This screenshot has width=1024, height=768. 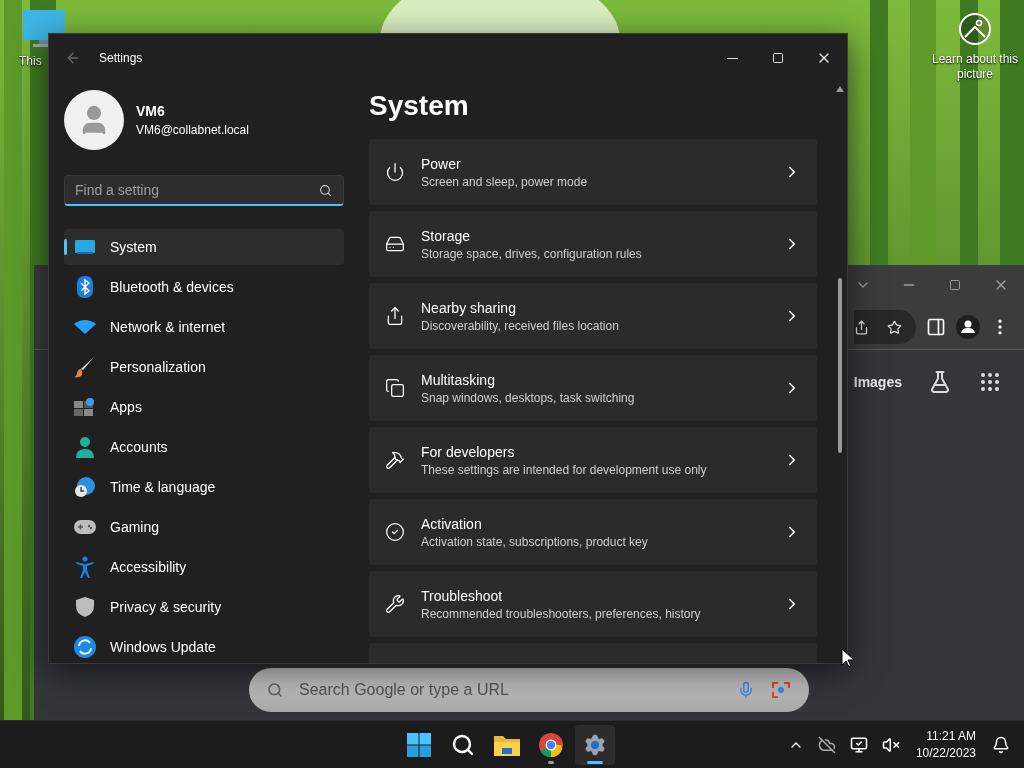 What do you see at coordinates (395, 244) in the screenshot?
I see `drive-icon` at bounding box center [395, 244].